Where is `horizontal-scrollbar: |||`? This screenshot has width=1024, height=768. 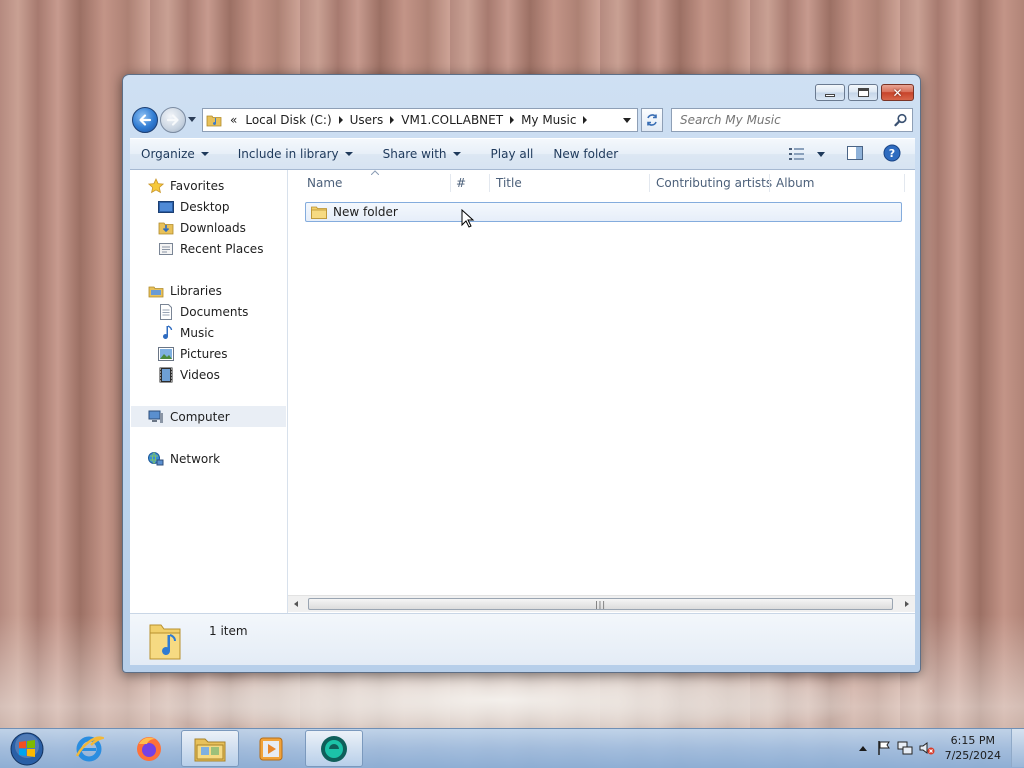 horizontal-scrollbar: ||| is located at coordinates (601, 603).